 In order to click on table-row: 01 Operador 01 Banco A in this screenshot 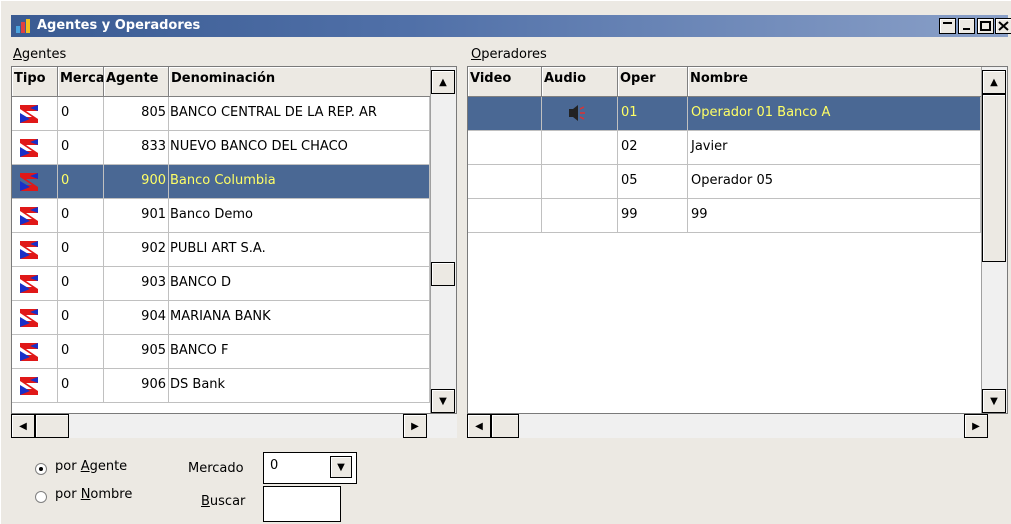, I will do `click(724, 114)`.